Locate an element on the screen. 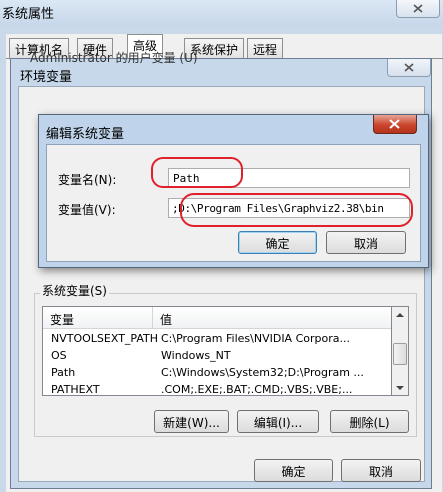 The image size is (443, 492). scroll-down-button is located at coordinates (400, 388).